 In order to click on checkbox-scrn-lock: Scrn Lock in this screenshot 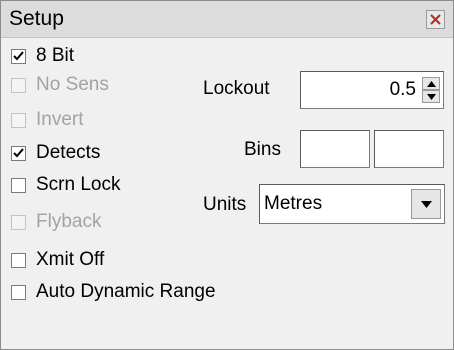, I will do `click(65, 185)`.